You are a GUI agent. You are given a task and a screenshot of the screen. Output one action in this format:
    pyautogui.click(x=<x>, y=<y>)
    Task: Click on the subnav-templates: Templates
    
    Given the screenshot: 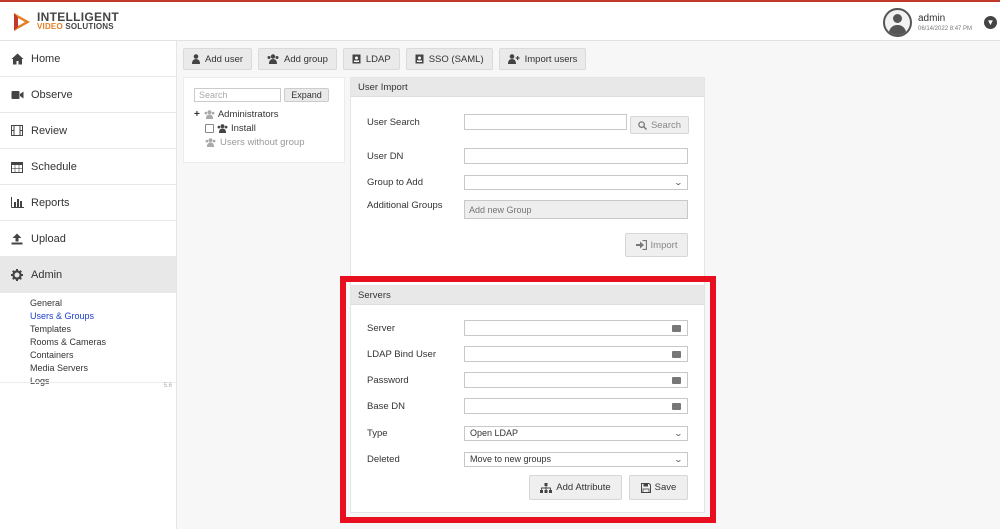 What is the action you would take?
    pyautogui.click(x=103, y=329)
    